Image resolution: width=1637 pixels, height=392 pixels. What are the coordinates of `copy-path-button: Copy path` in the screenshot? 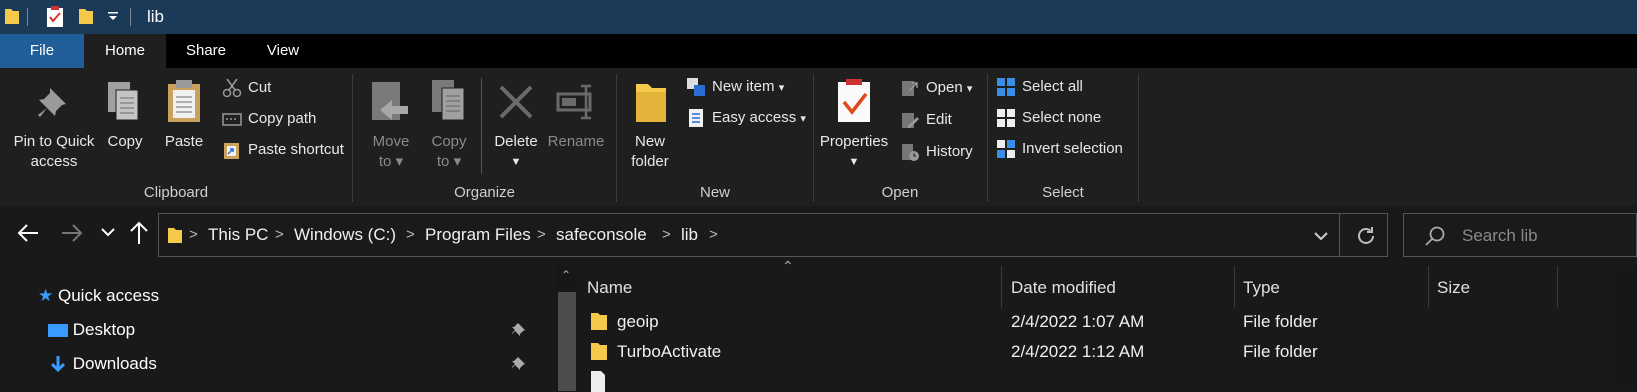 It's located at (269, 119).